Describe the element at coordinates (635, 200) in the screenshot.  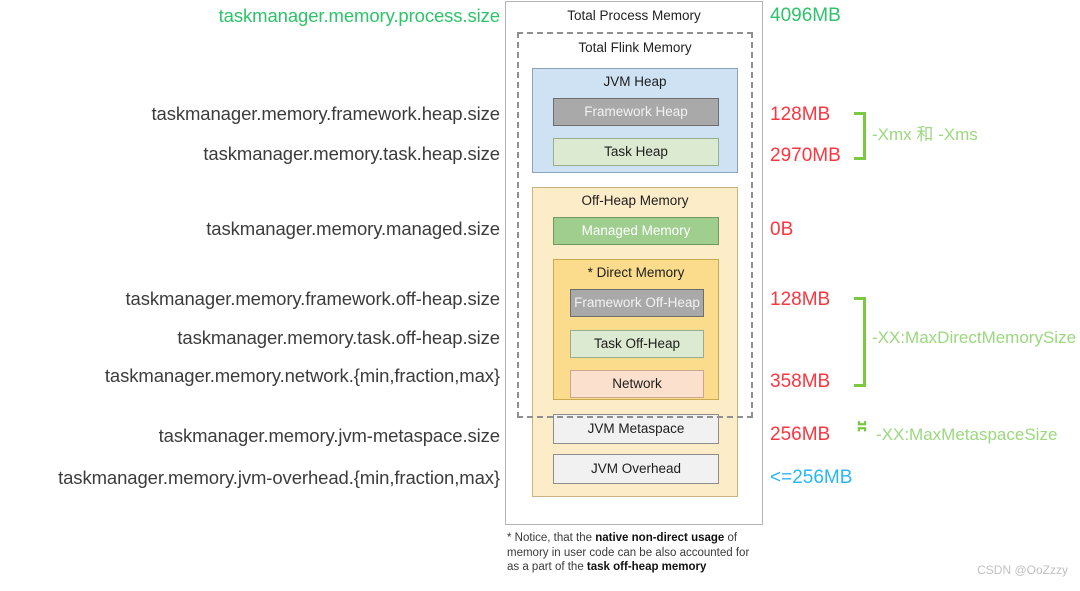
I see `off-heap-memory-title: Off-Heap Memory` at that location.